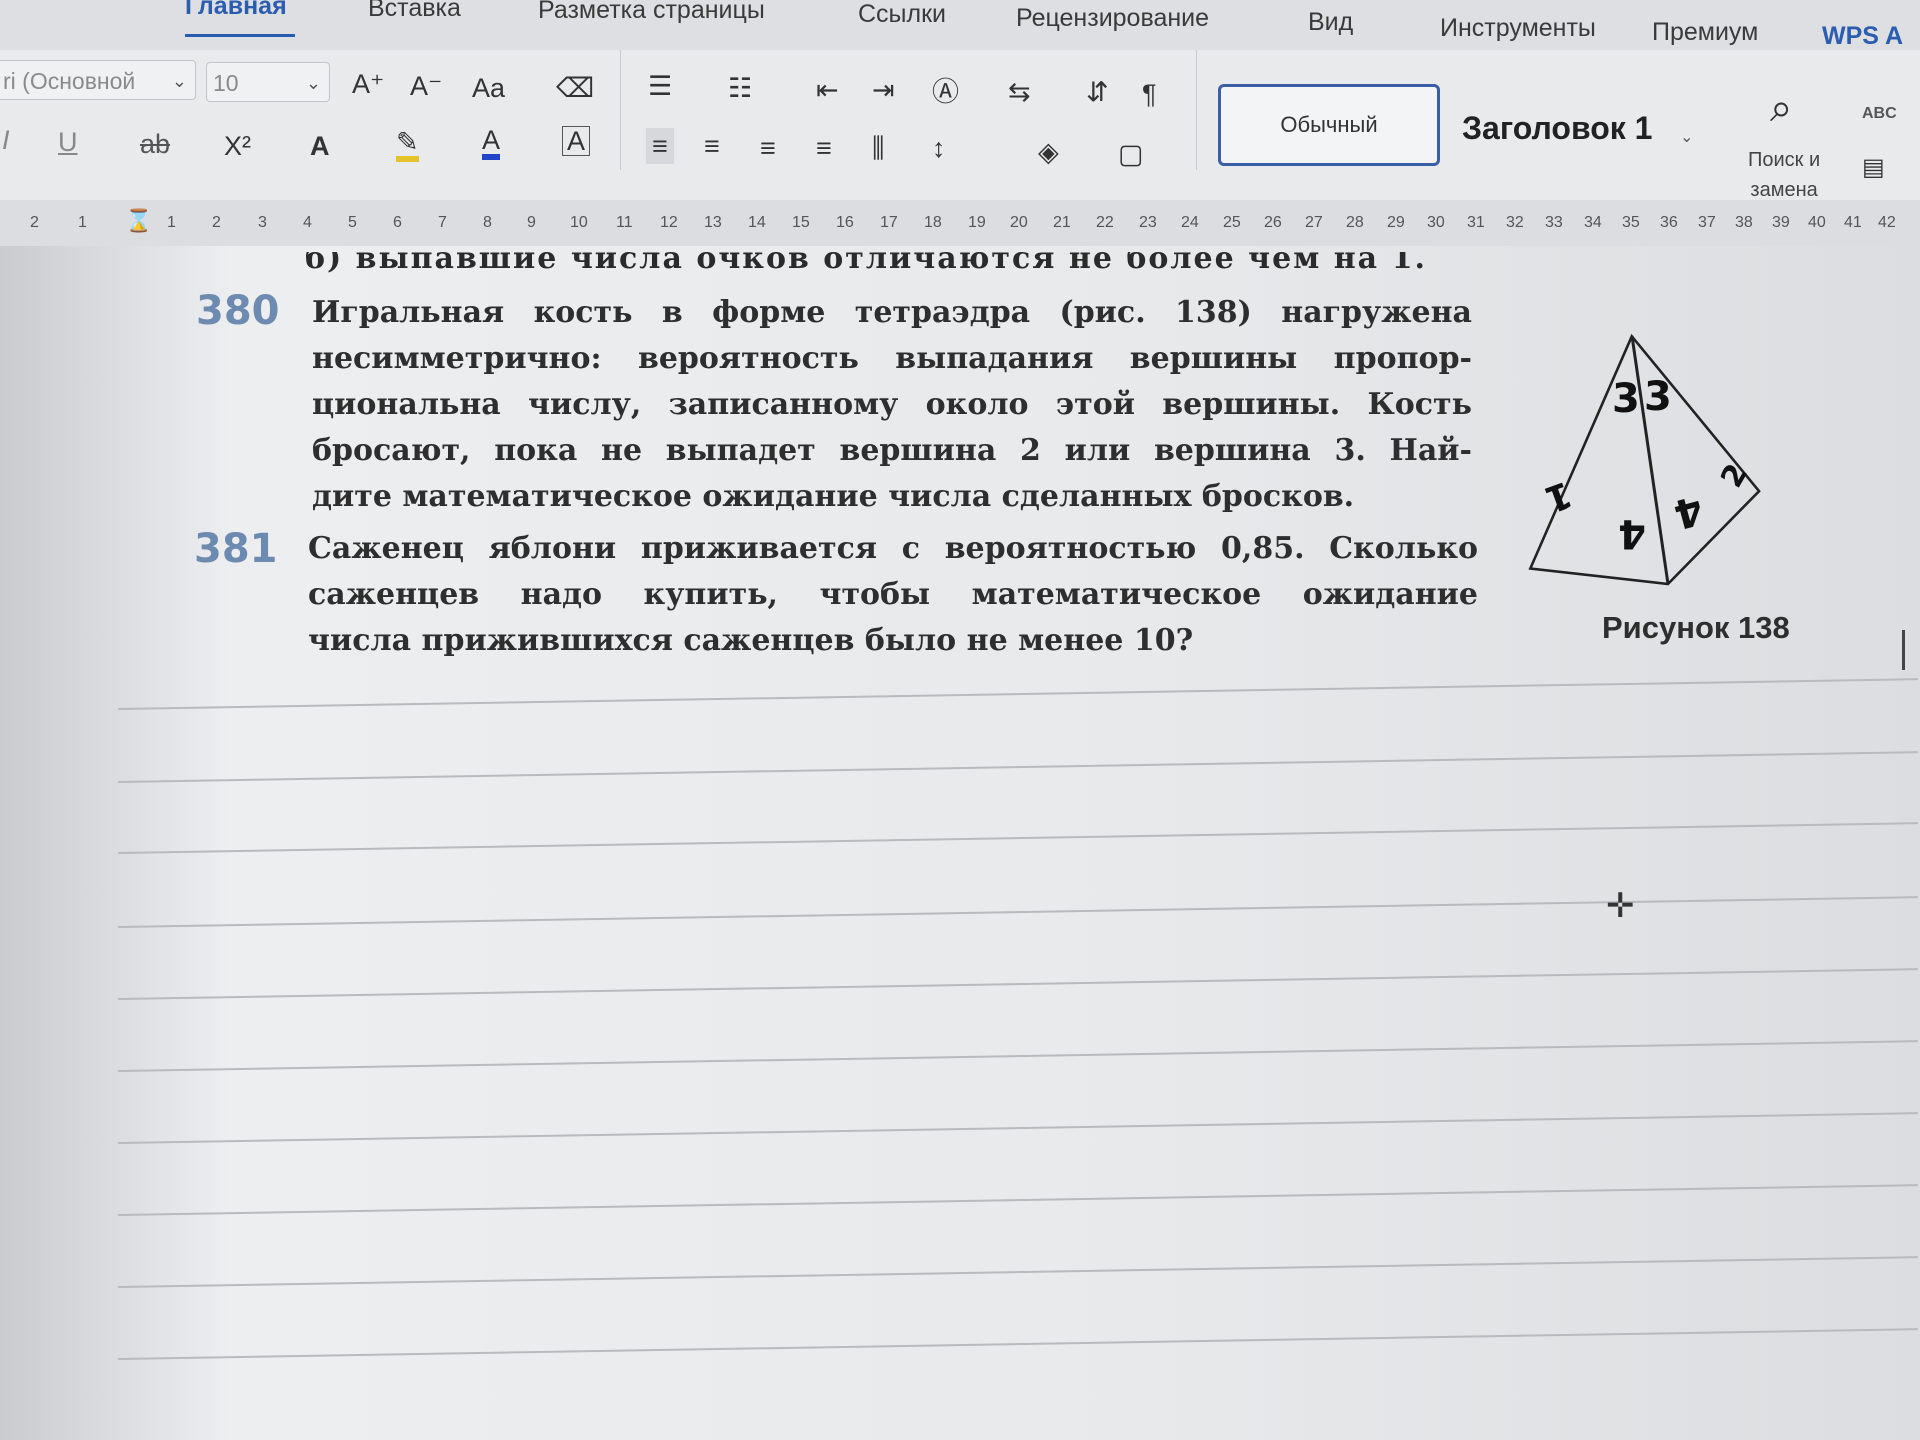 The image size is (1920, 1440). Describe the element at coordinates (1112, 18) in the screenshot. I see `tab-review: Рецензирование` at that location.